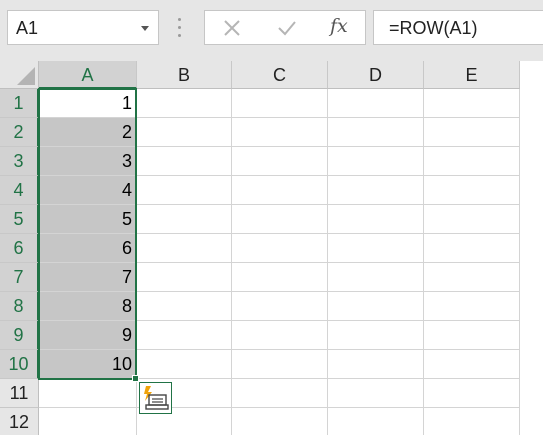 The height and width of the screenshot is (435, 543). I want to click on cell-e8, so click(472, 306).